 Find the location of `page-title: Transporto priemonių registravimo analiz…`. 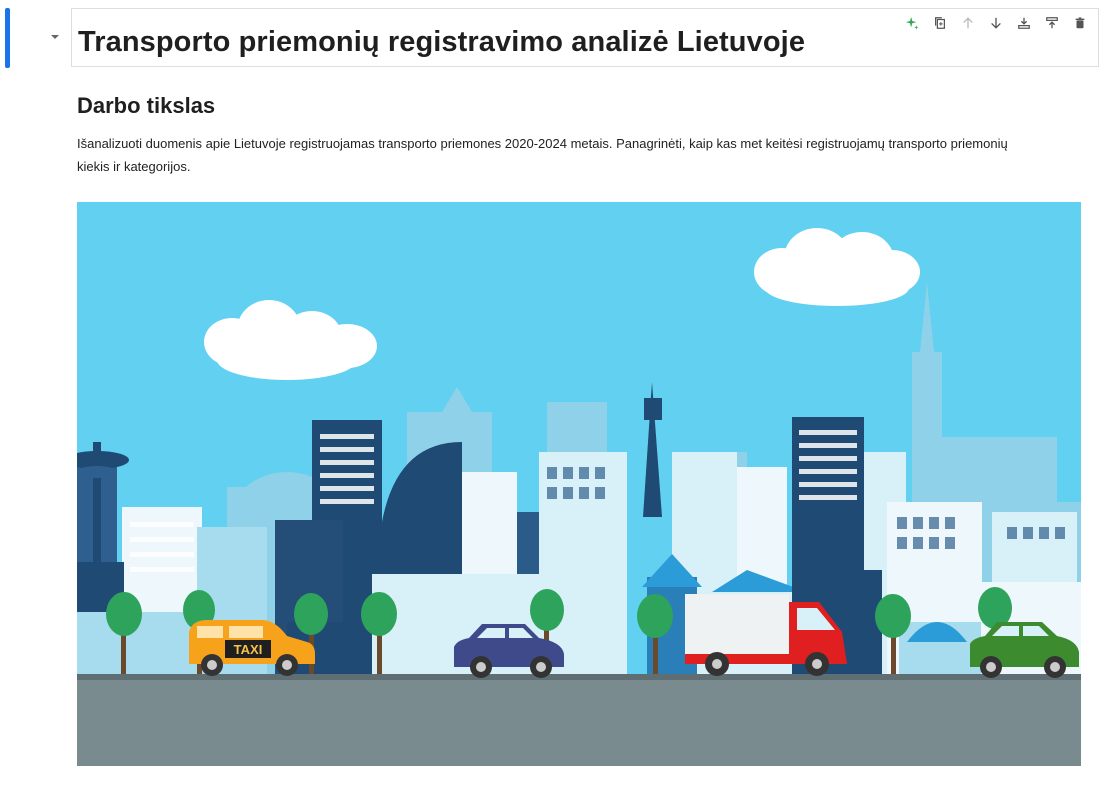

page-title: Transporto priemonių registravimo analiz… is located at coordinates (442, 42).